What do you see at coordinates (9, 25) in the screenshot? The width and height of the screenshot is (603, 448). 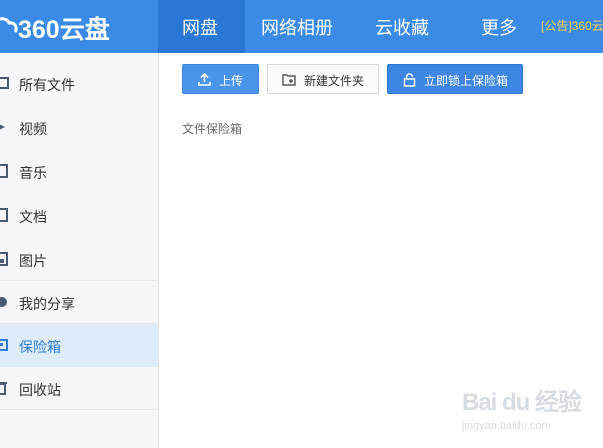 I see `cloud-logo-icon` at bounding box center [9, 25].